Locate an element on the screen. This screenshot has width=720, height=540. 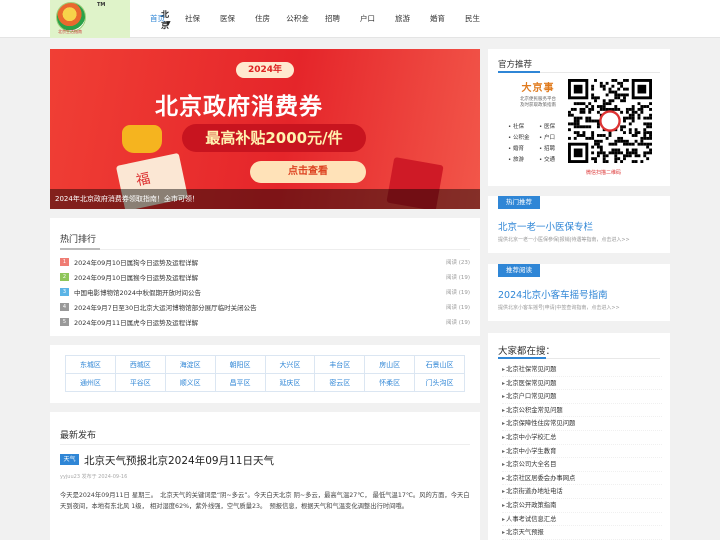
app-feature: • 社保 is located at coordinates (516, 127).